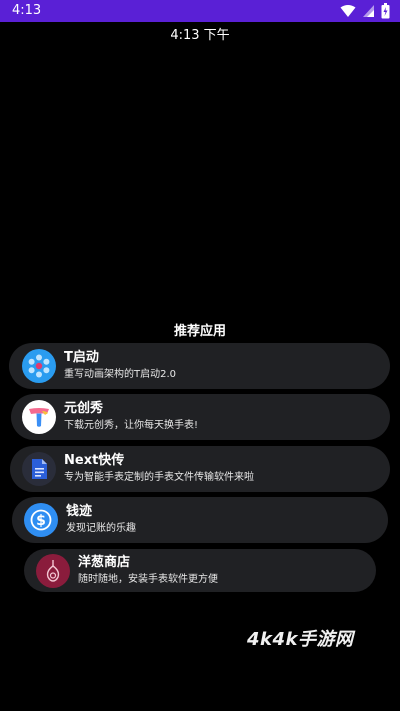 The width and height of the screenshot is (400, 711). I want to click on app-card-t-launch: T启动 重写动画架构的T启动2.0, so click(199, 366).